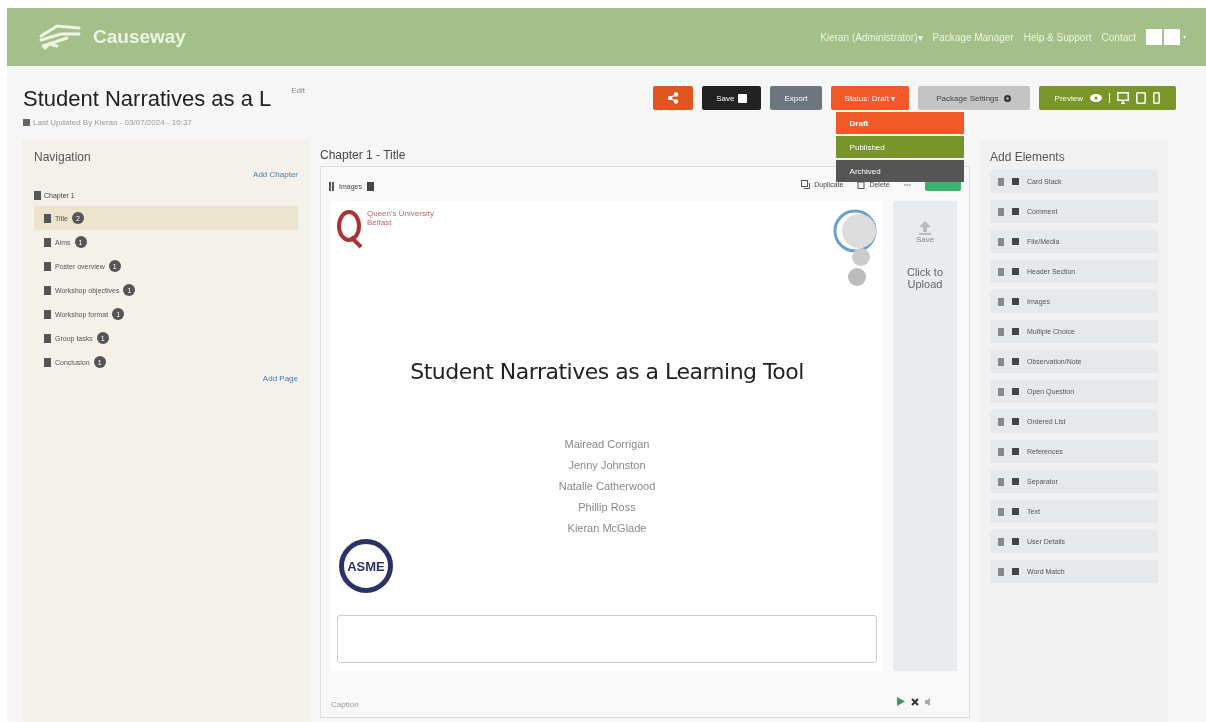 The height and width of the screenshot is (722, 1206). I want to click on author-name: Kieran McGlade, so click(607, 528).